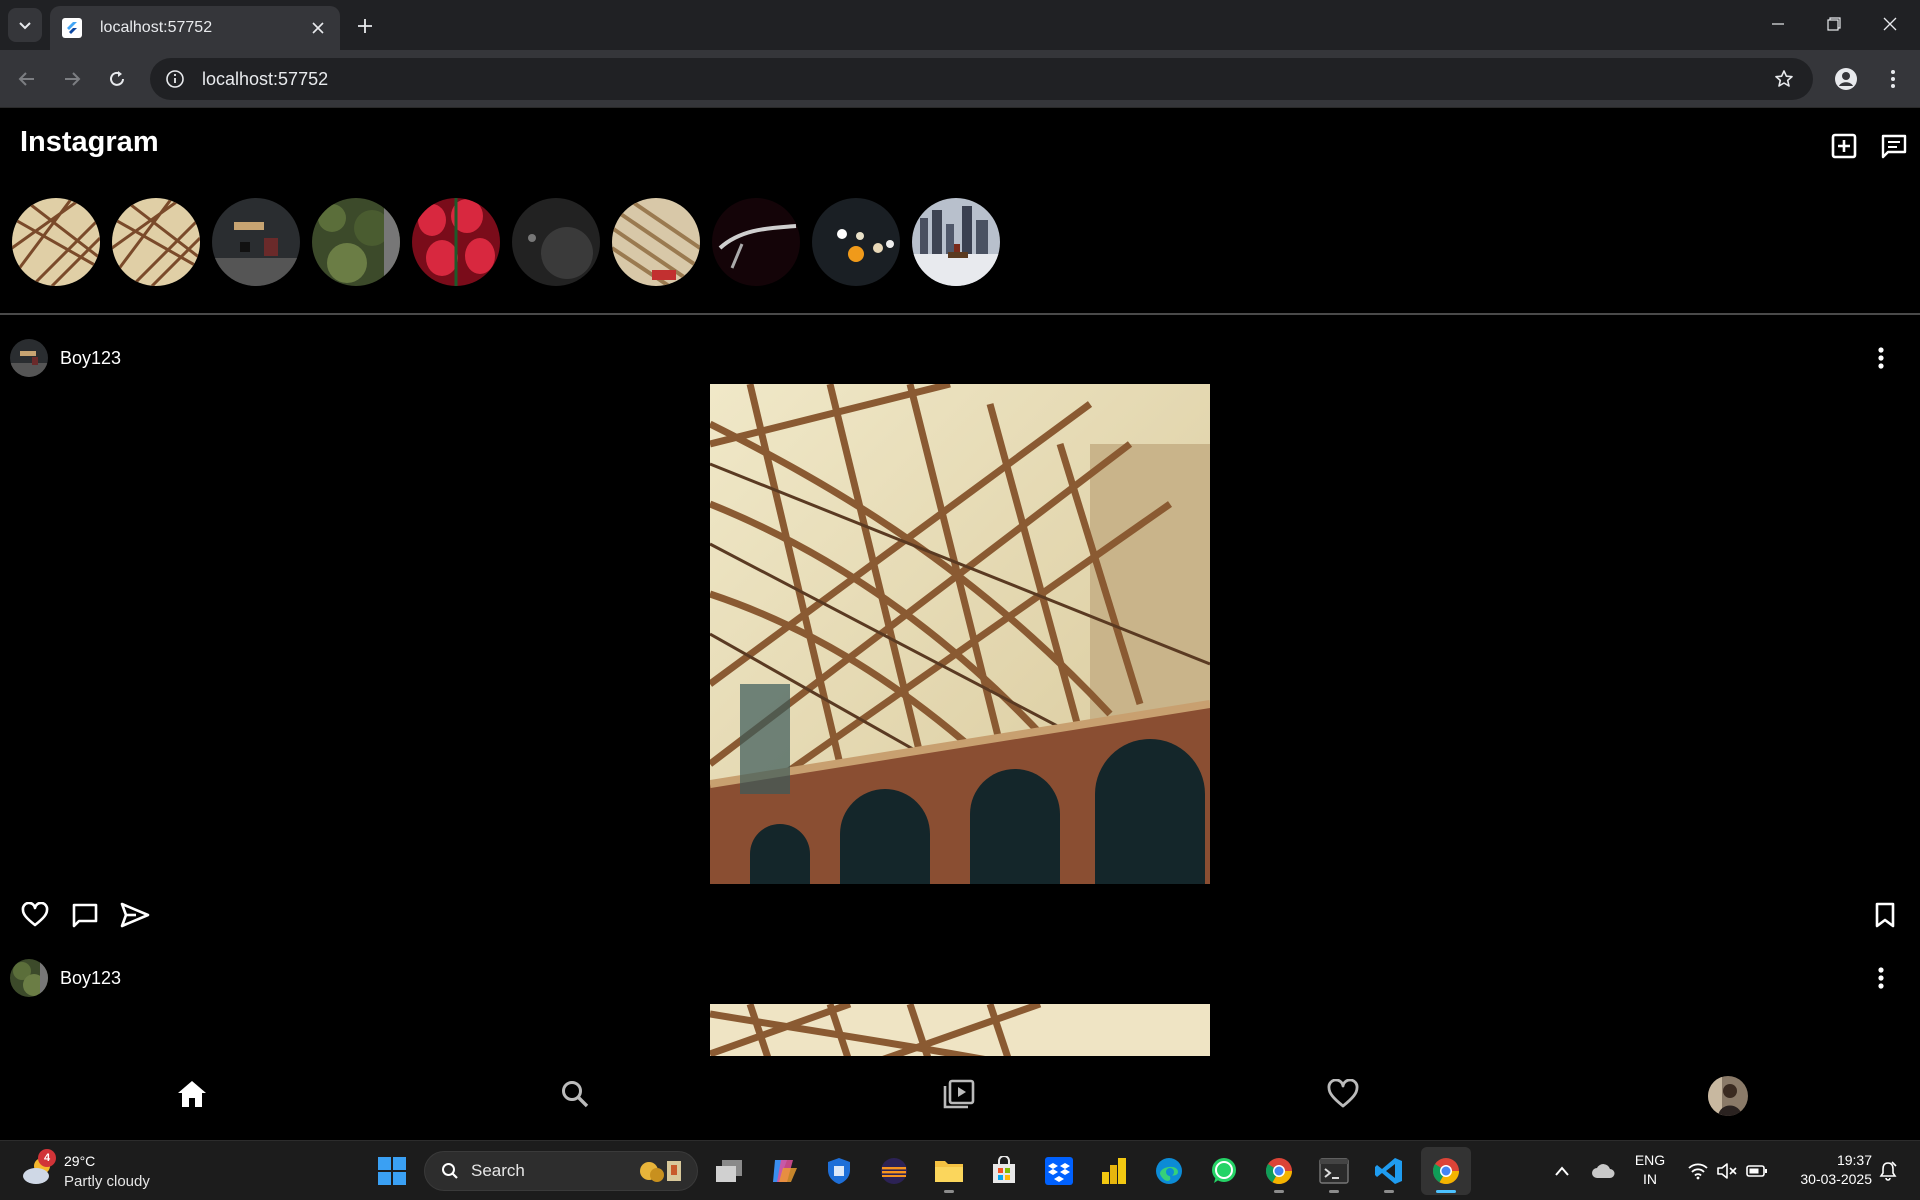  Describe the element at coordinates (97, 1171) in the screenshot. I see `weather-widget: 4 29°C Partly cloudy` at that location.